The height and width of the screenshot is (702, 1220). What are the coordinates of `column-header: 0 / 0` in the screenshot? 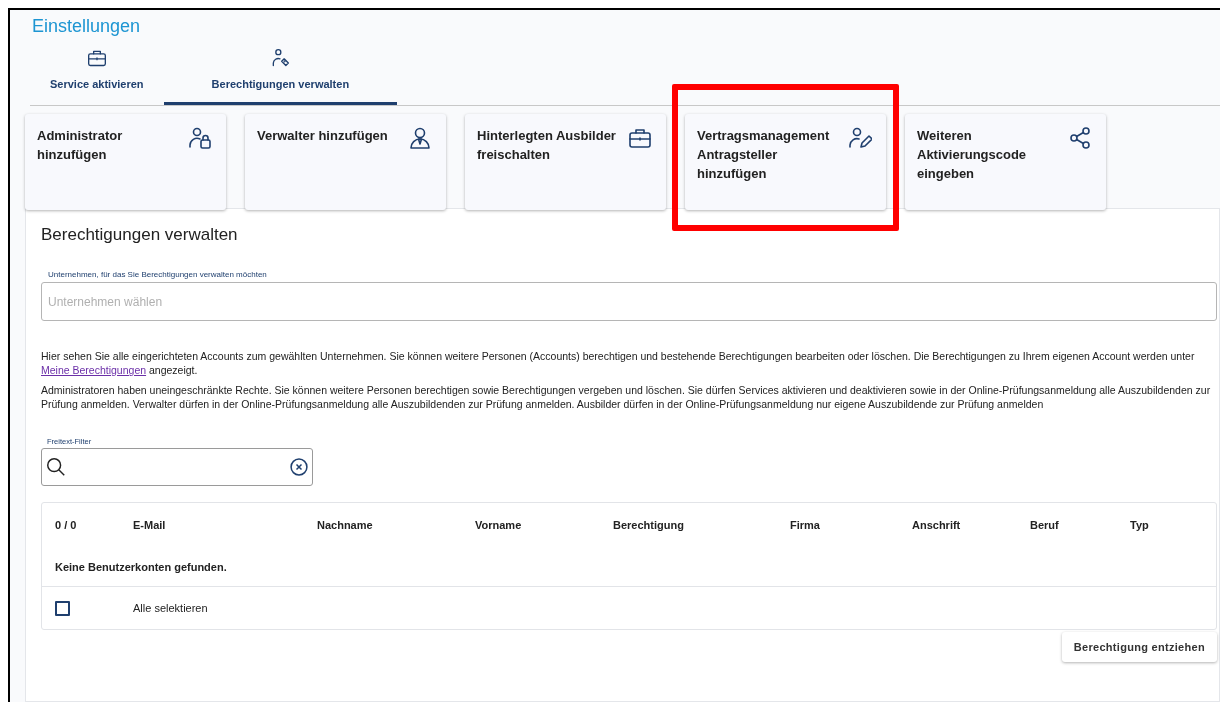 It's located at (66, 525).